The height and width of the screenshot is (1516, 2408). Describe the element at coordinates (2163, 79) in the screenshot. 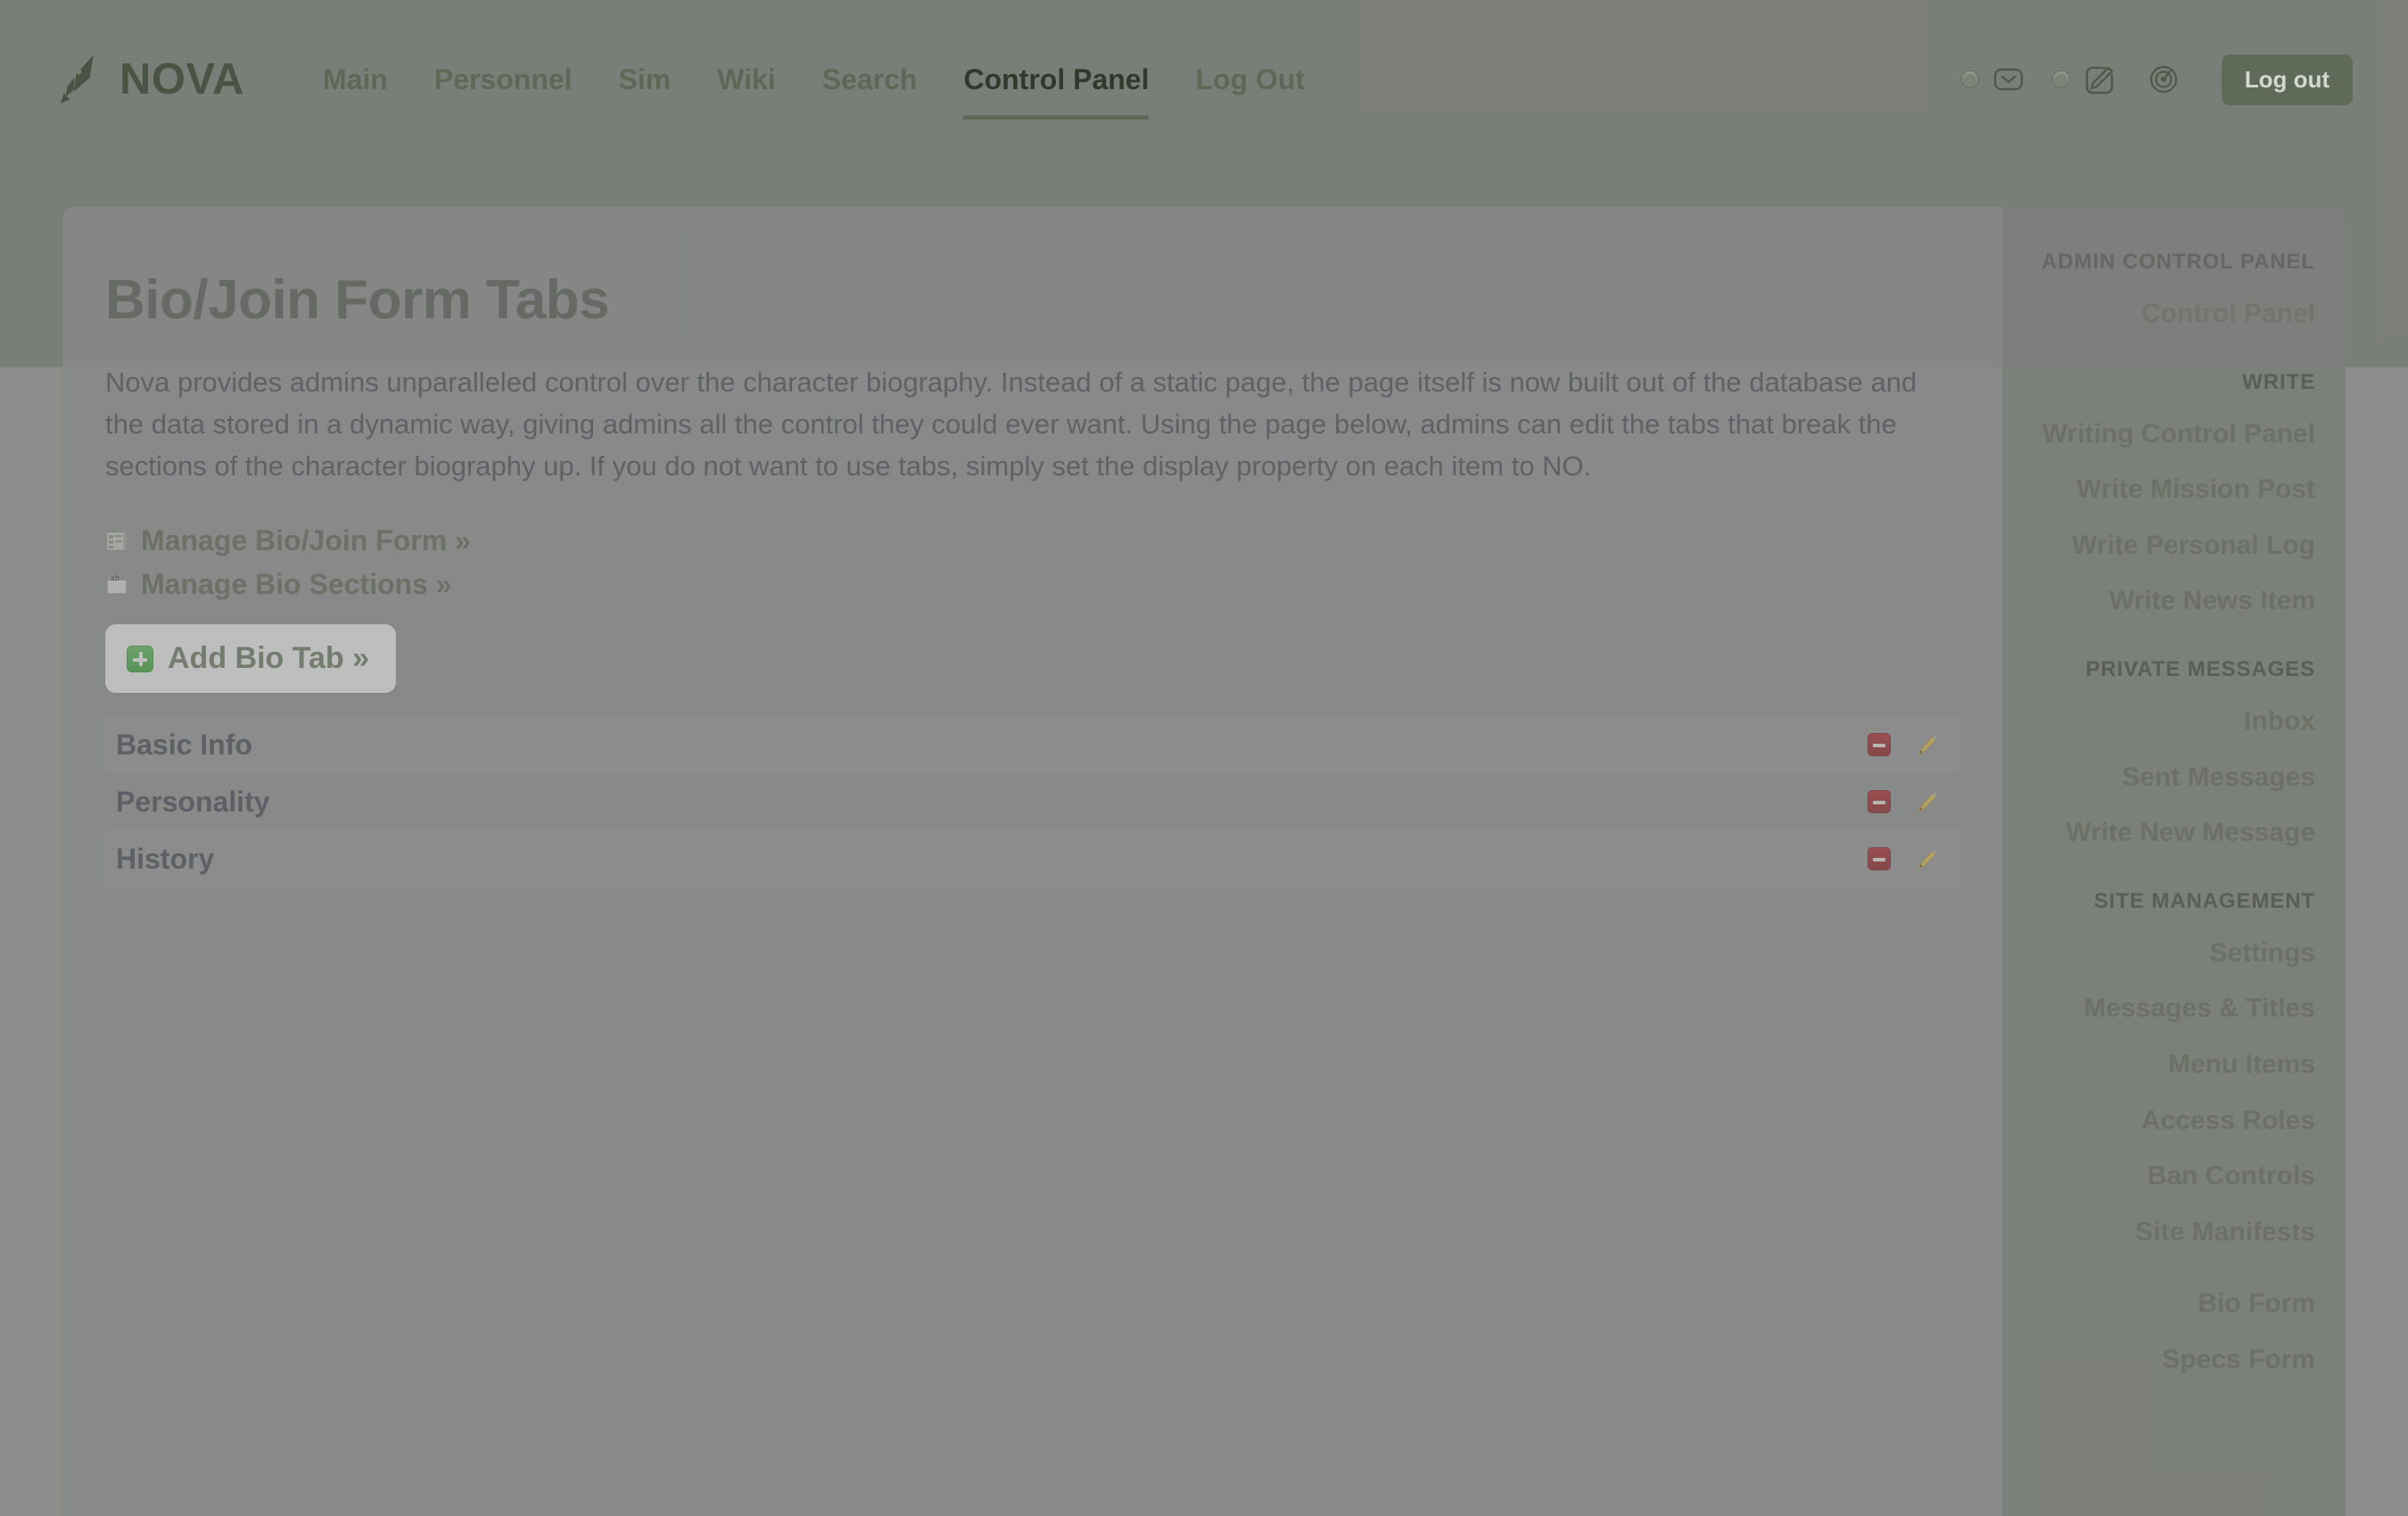

I see `speedometer-icon` at that location.